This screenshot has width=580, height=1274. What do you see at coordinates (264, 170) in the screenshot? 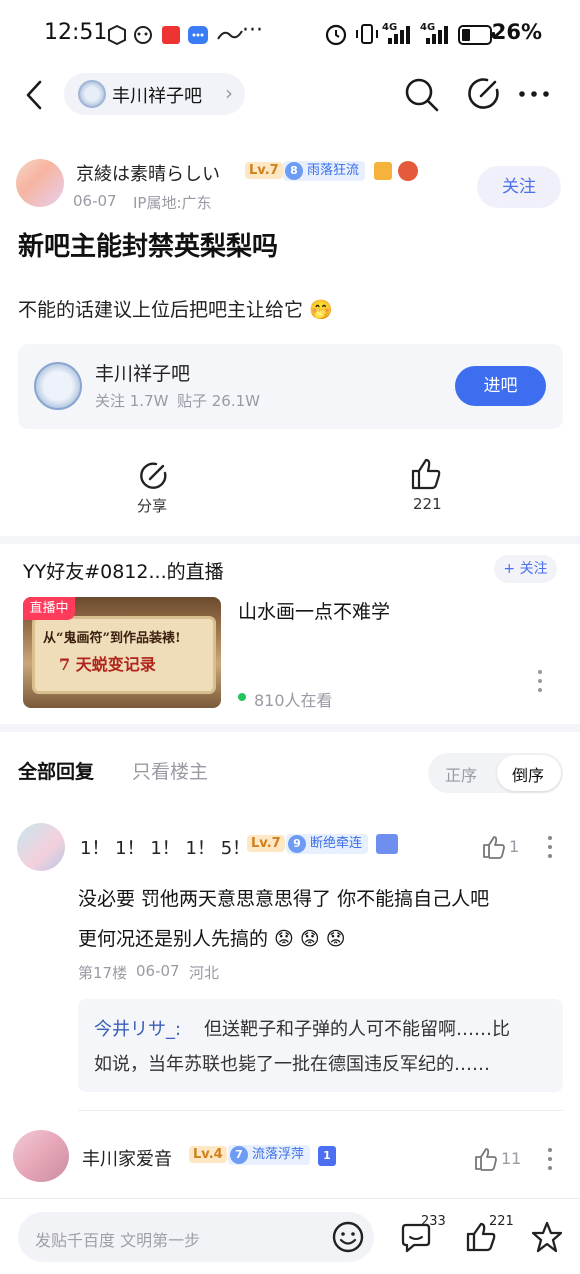
I see `level-badge: Lv.7` at bounding box center [264, 170].